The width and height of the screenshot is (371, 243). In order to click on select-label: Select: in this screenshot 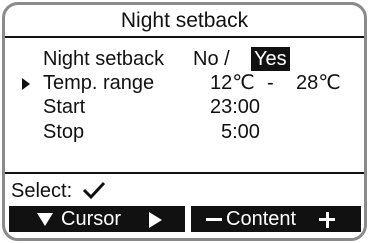, I will do `click(42, 191)`.